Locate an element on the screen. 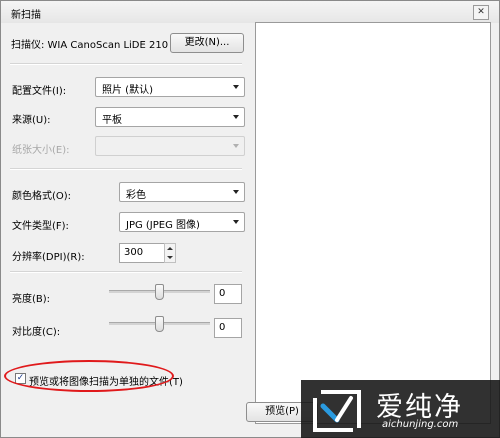  brightness-input: 0 is located at coordinates (228, 294).